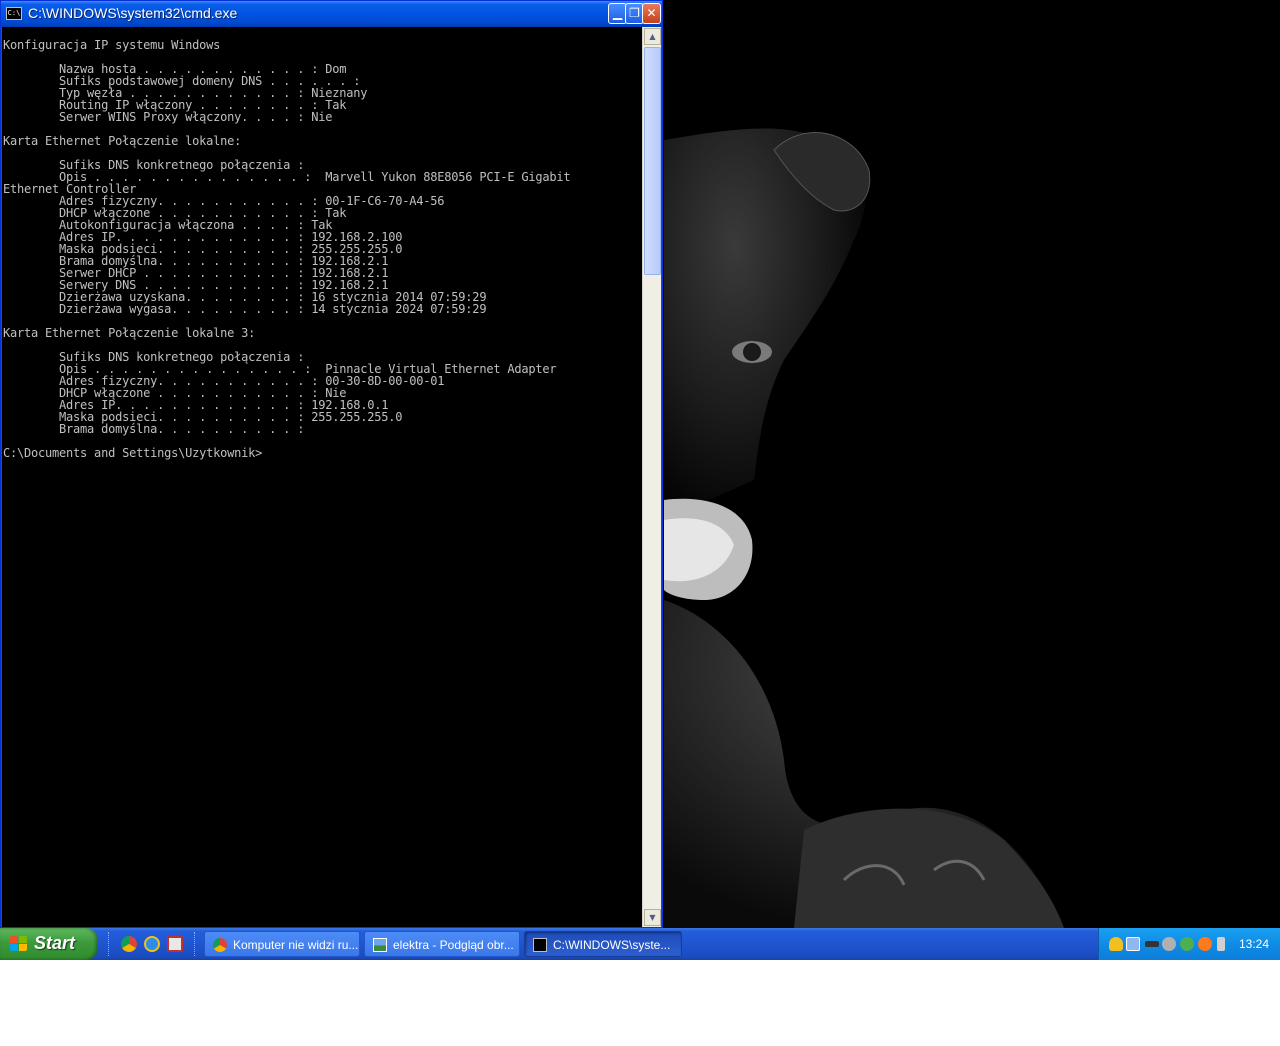 Image resolution: width=1280 pixels, height=1046 pixels. I want to click on window-title: C:\WINDOWS\system32\cmd.exe, so click(133, 13).